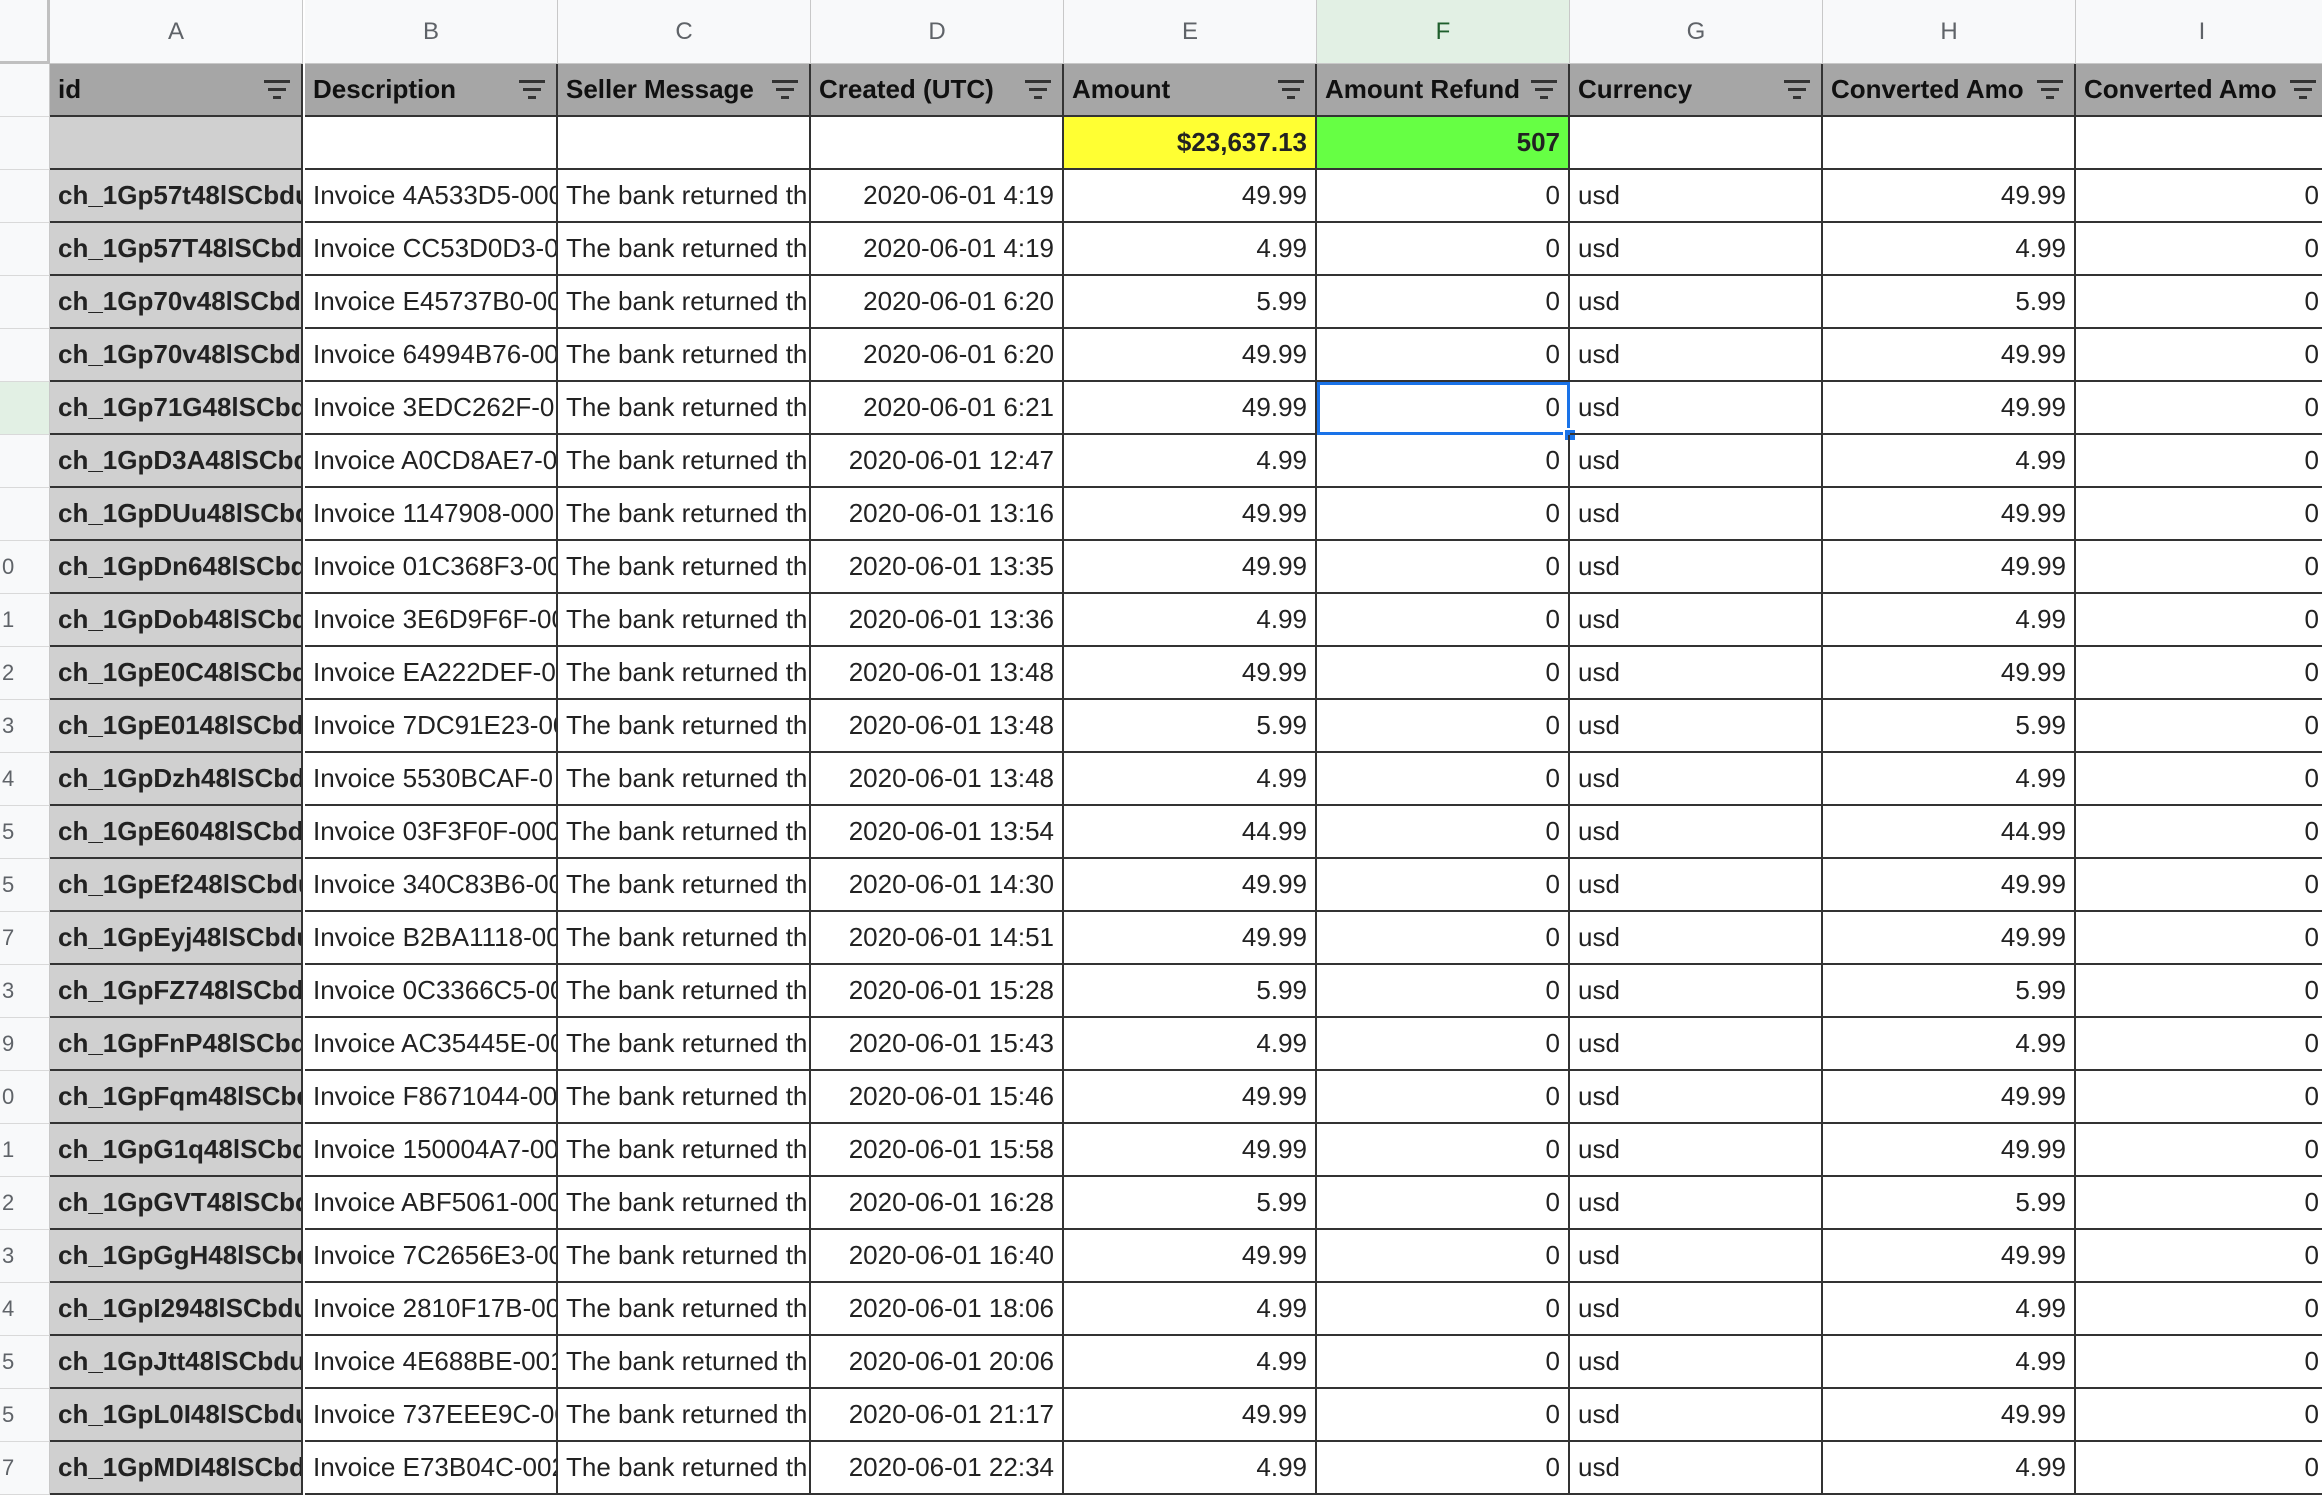  Describe the element at coordinates (176, 196) in the screenshot. I see `id-cell: ch_1Gp57t48lSCbdu` at that location.